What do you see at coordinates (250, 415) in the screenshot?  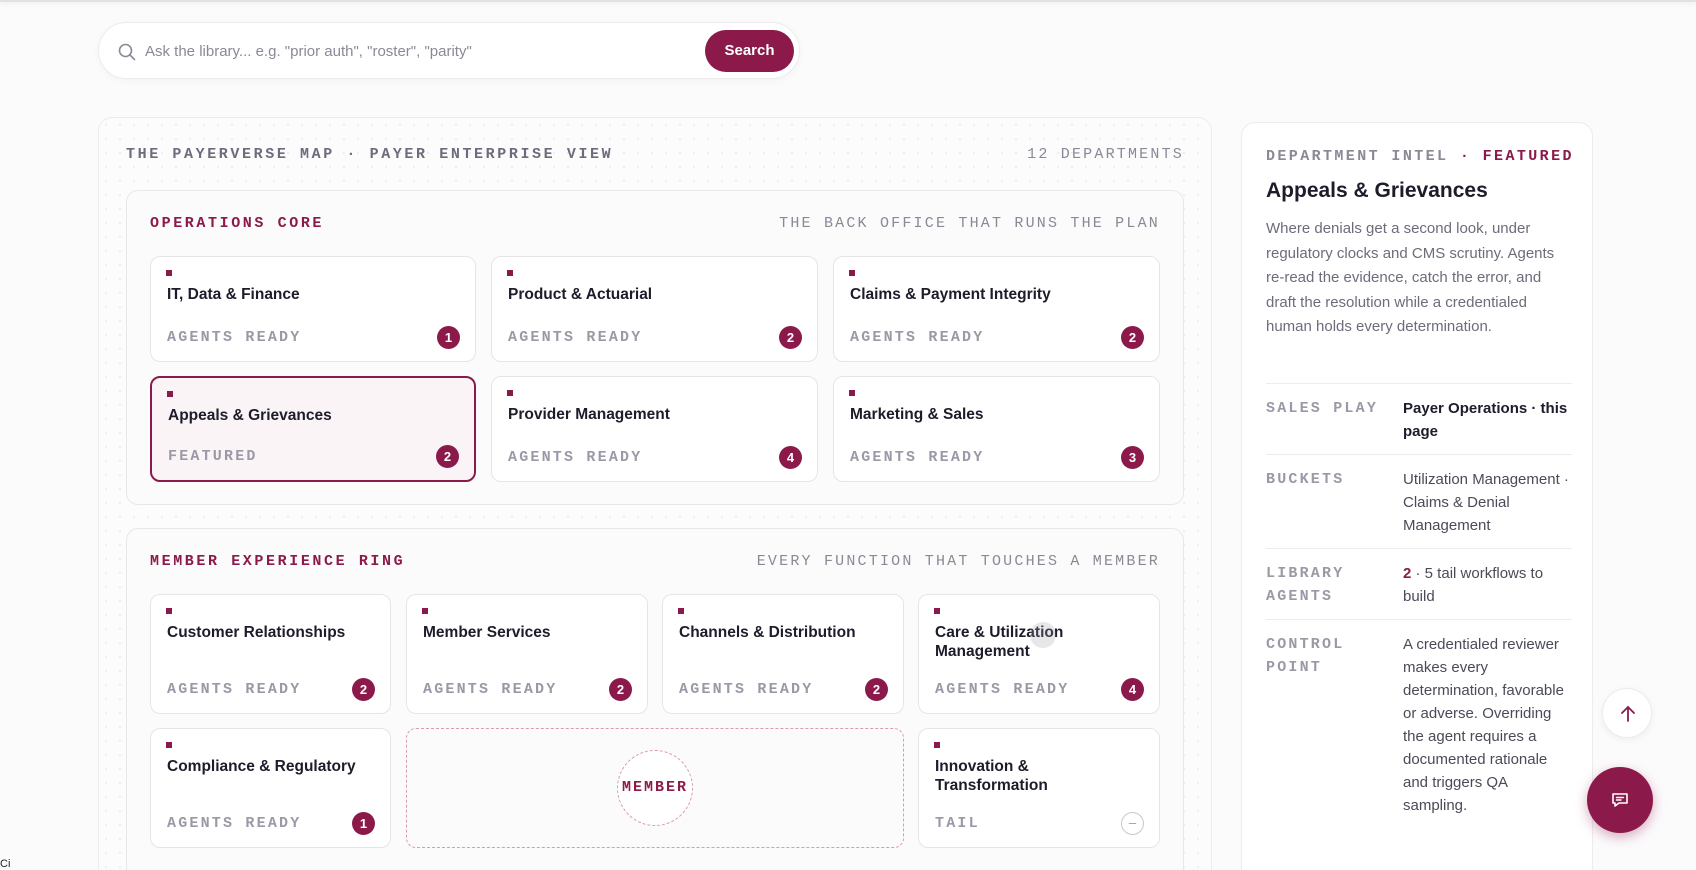 I see `dept-name: Appeals & Grievances` at bounding box center [250, 415].